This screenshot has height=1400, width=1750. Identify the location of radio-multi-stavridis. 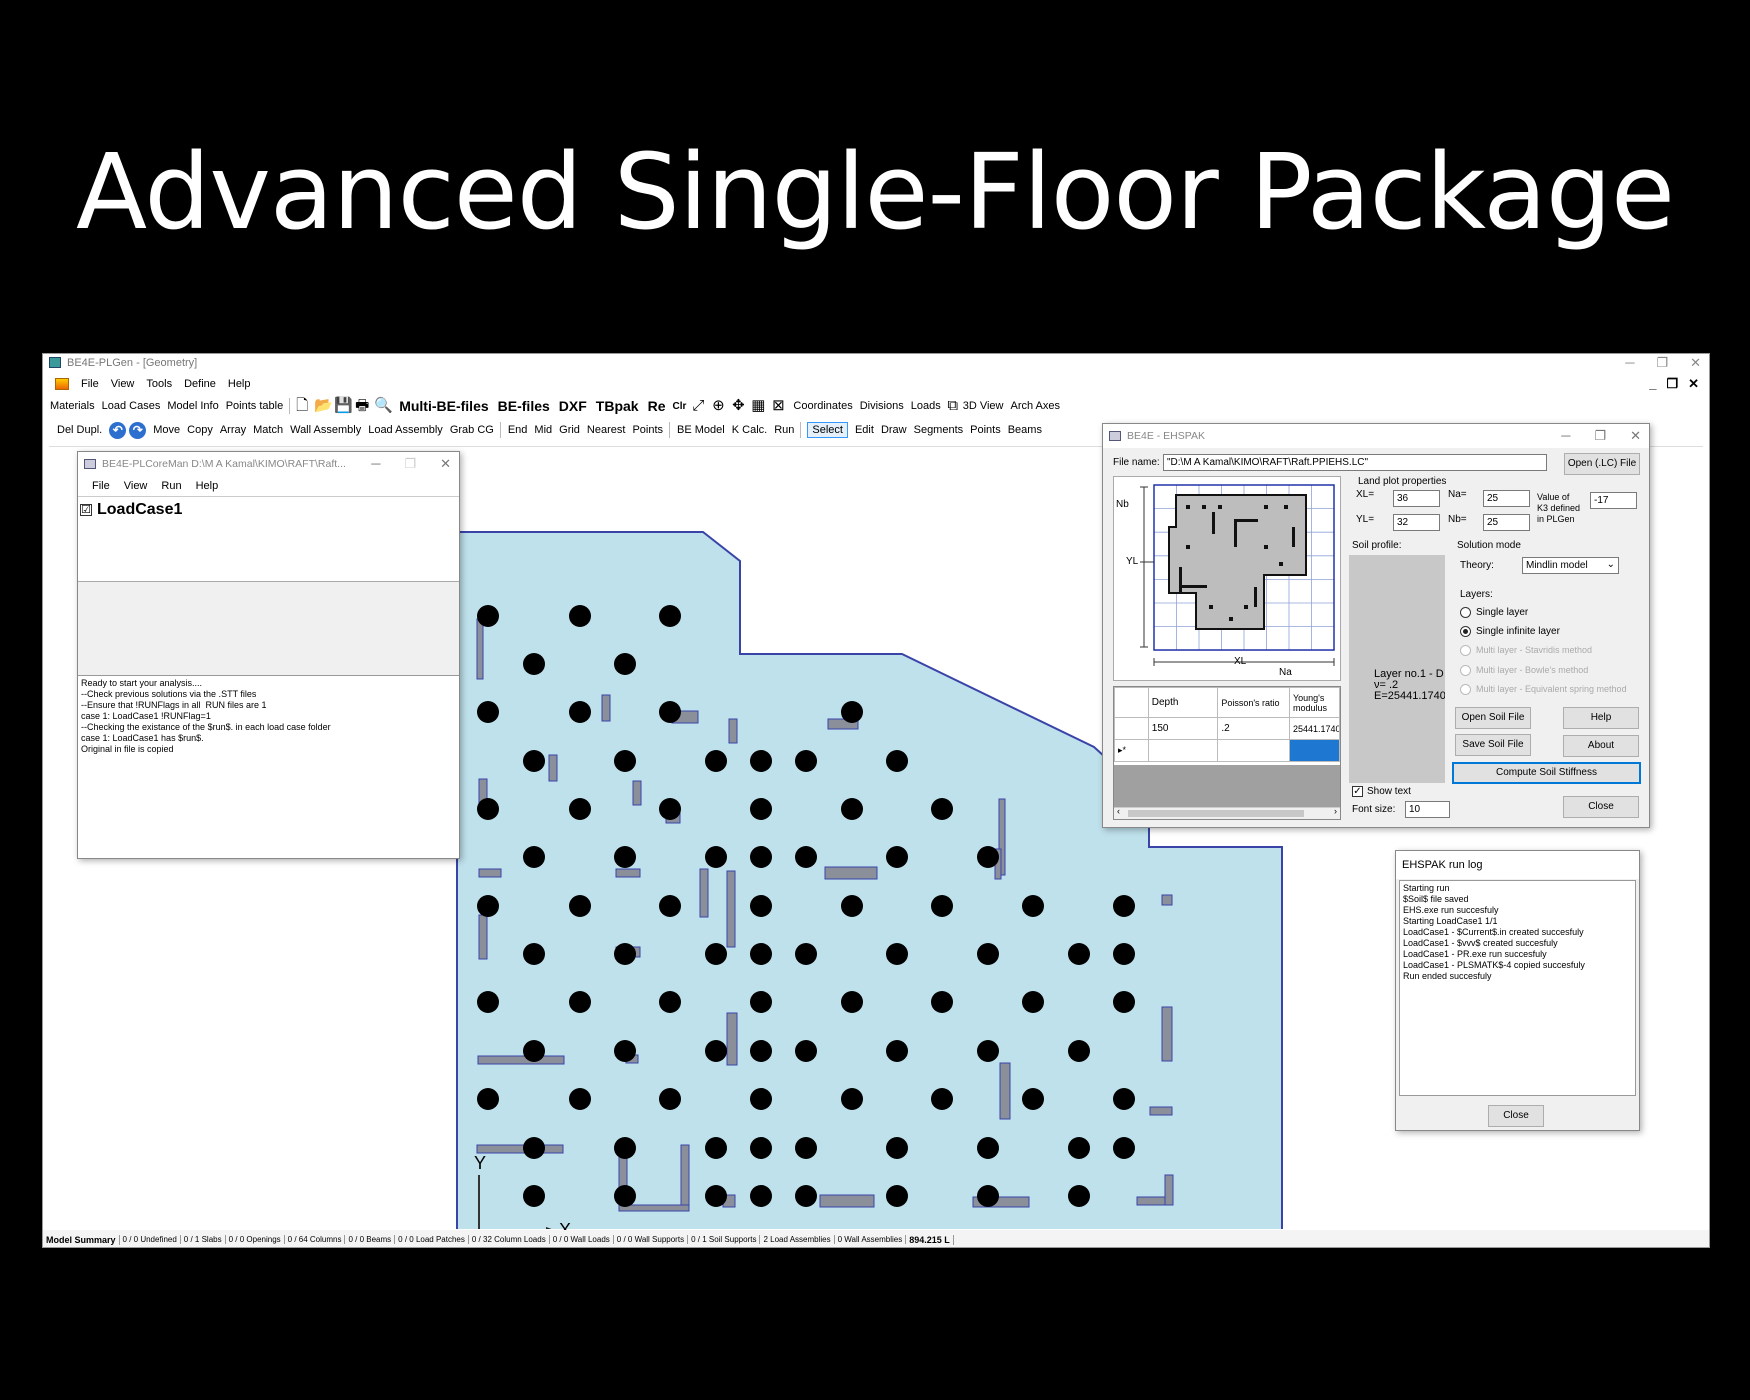
(1465, 650).